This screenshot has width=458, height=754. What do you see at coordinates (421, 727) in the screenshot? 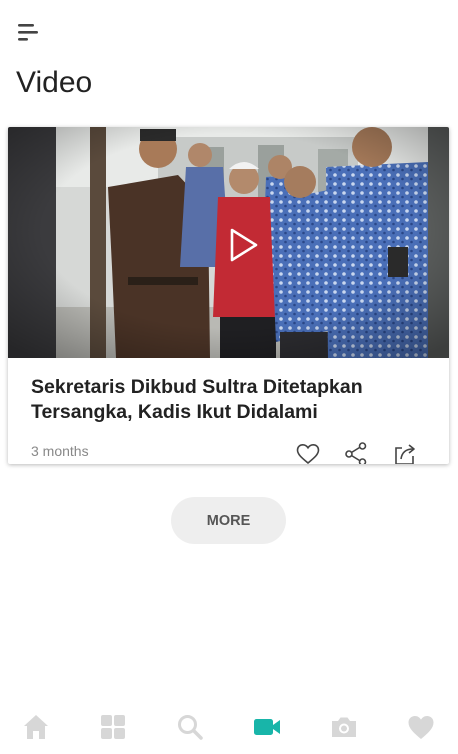
I see `heart-icon` at bounding box center [421, 727].